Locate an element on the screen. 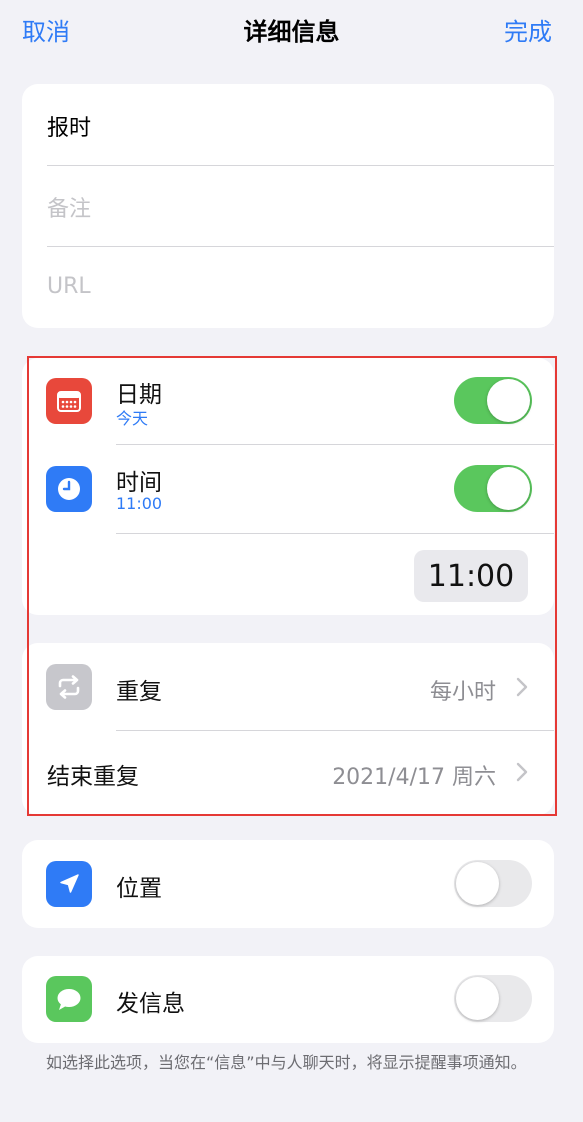 The image size is (583, 1122). time-picker-button: 11:00 is located at coordinates (471, 576).